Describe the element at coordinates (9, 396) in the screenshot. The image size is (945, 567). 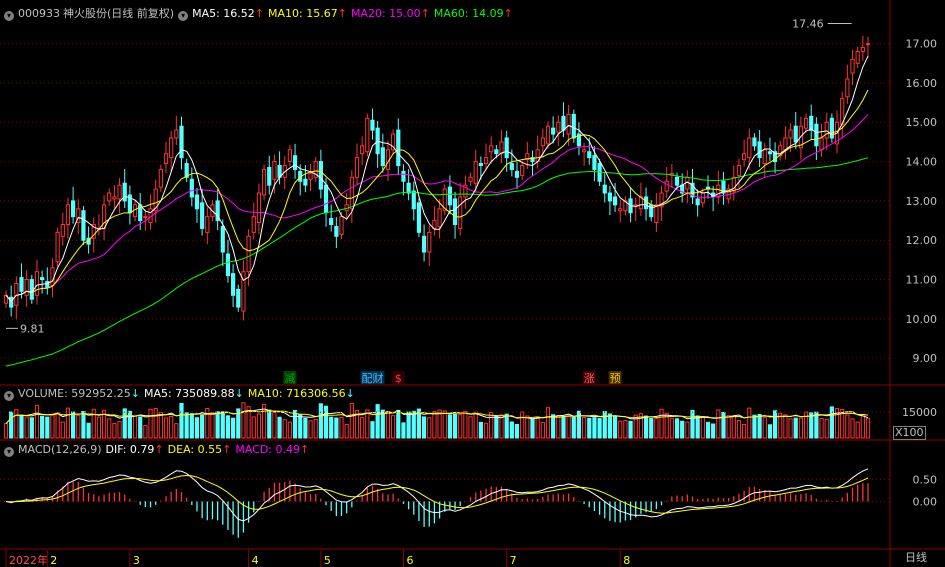
I see `volume-settings-icon: ▾` at that location.